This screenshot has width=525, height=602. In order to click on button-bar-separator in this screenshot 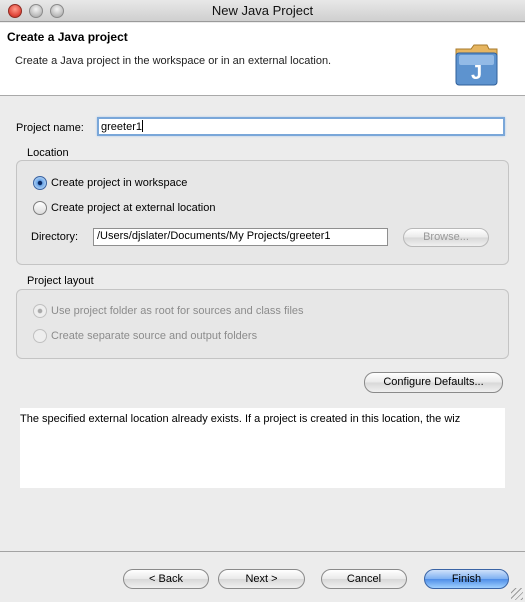, I will do `click(262, 551)`.